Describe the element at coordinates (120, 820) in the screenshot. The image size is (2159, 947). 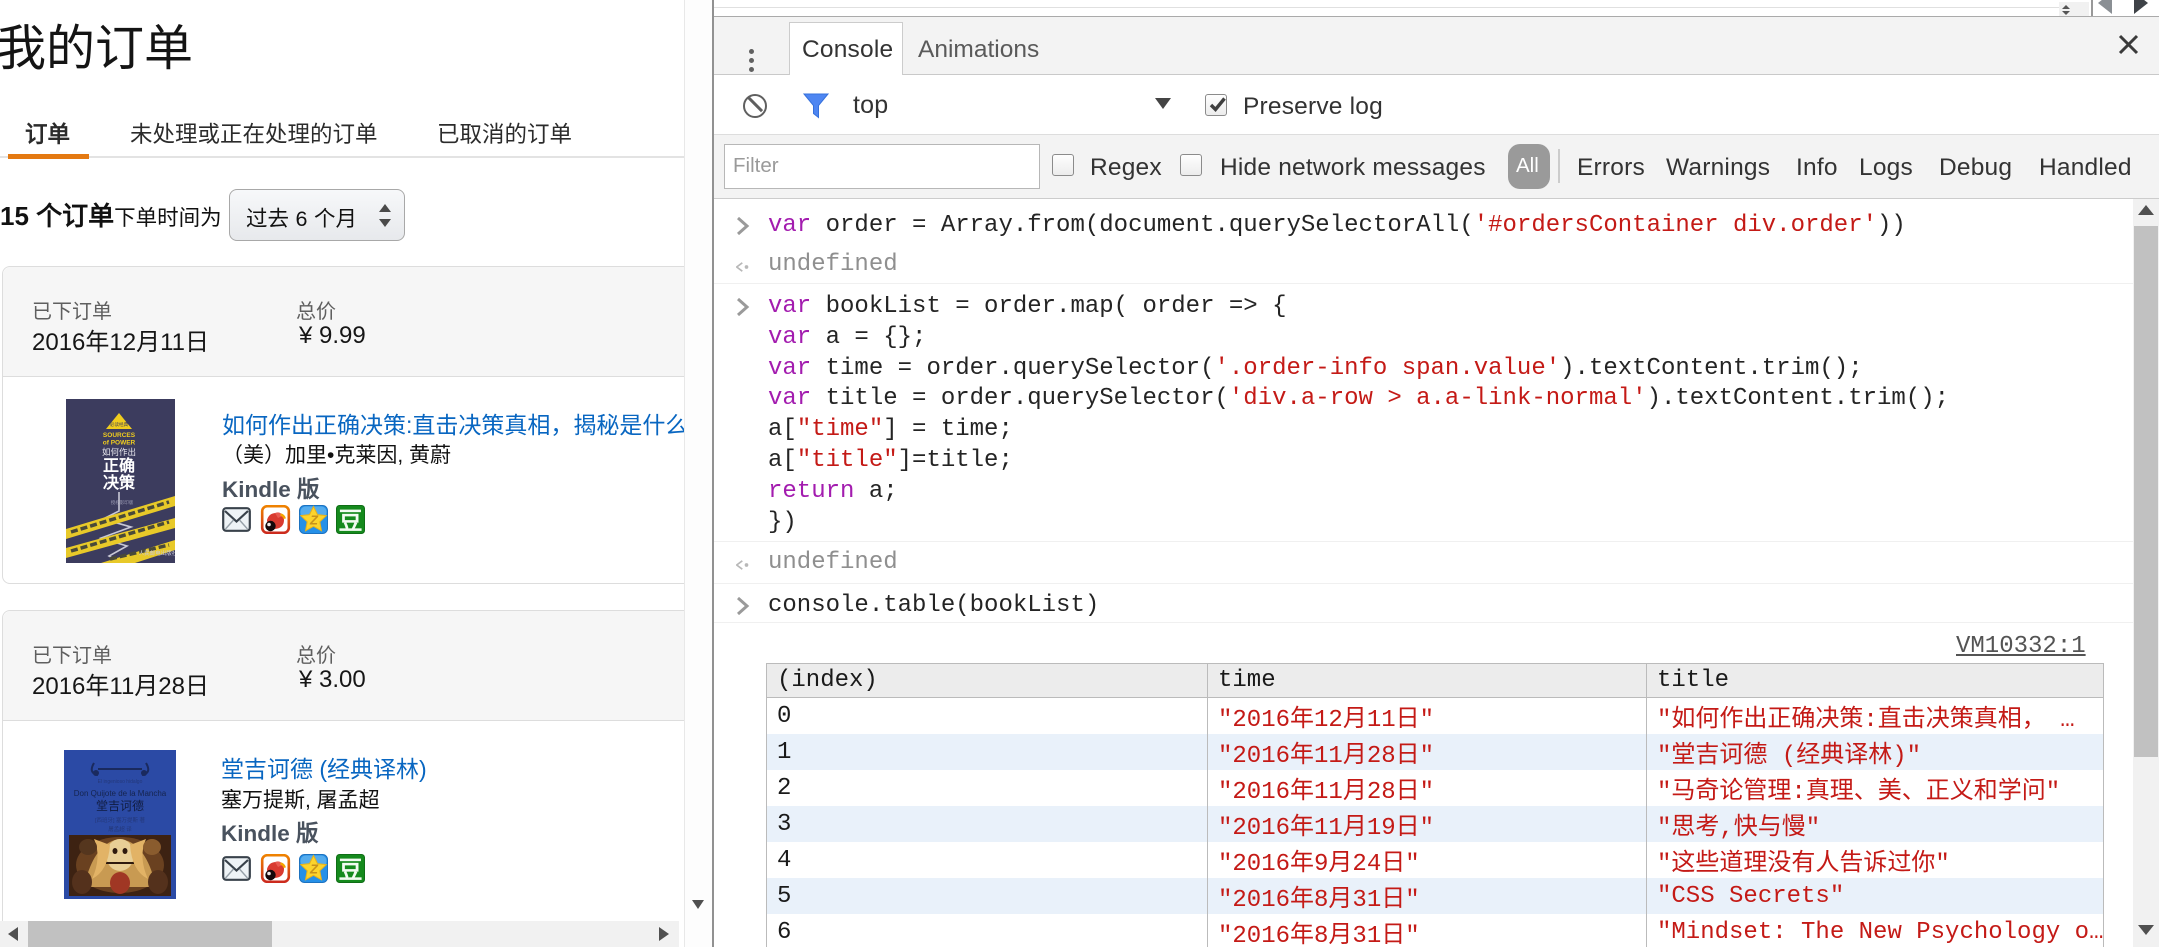
I see `svg-text: [西班牙] 塞万提斯 著` at that location.